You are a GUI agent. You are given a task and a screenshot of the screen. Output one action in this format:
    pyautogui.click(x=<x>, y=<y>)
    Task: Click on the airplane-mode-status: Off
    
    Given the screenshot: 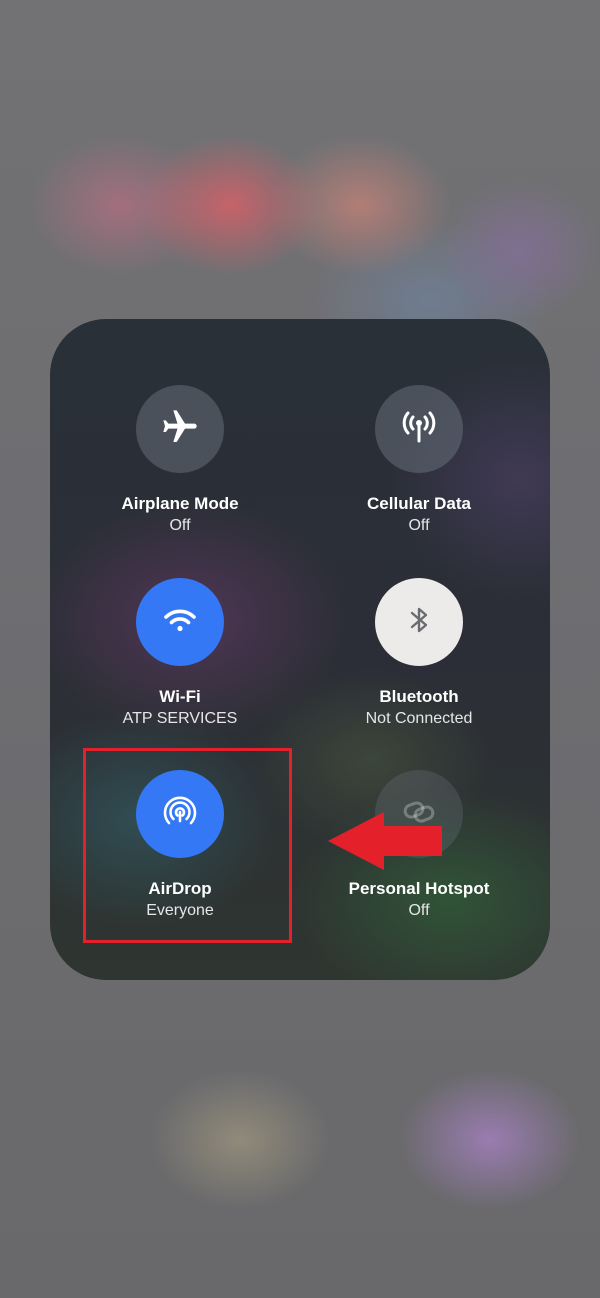 What is the action you would take?
    pyautogui.click(x=180, y=525)
    